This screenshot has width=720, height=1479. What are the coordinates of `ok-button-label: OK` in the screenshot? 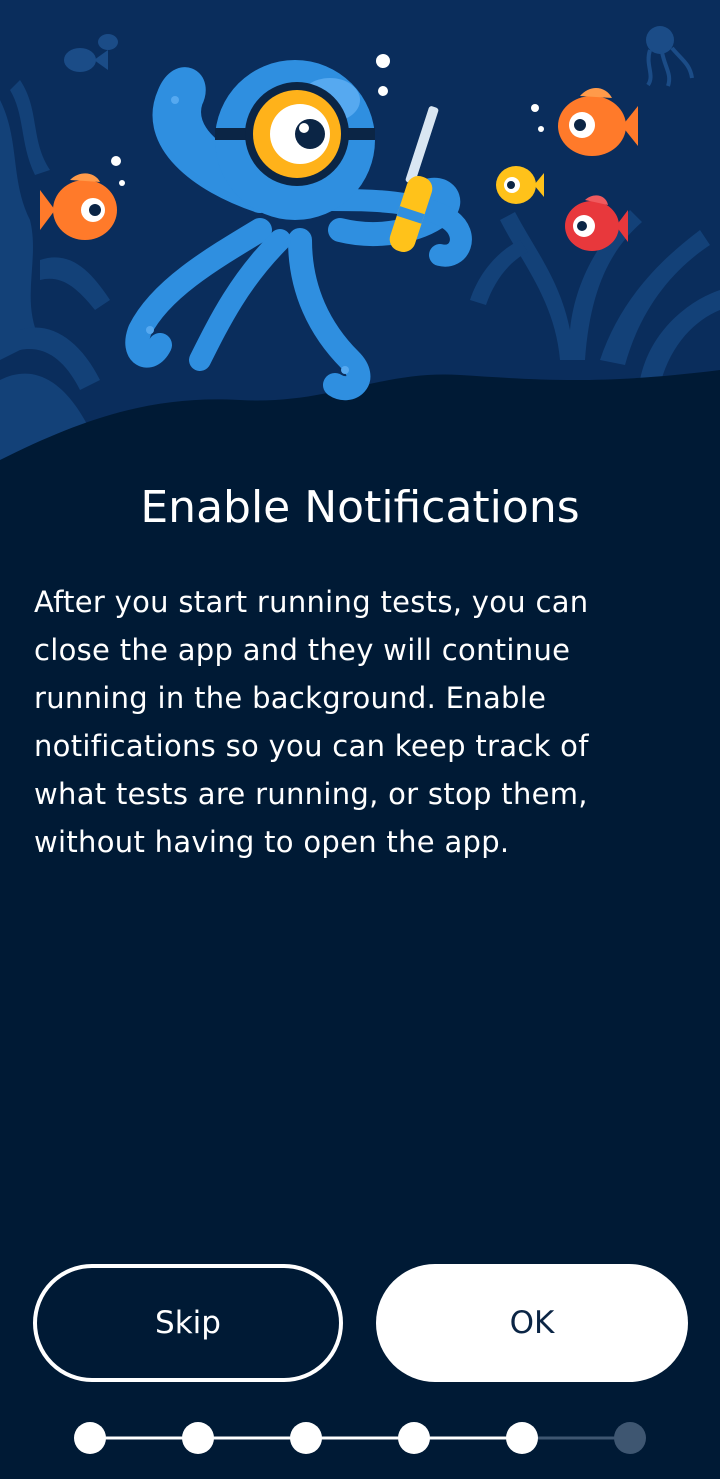 It's located at (532, 1323).